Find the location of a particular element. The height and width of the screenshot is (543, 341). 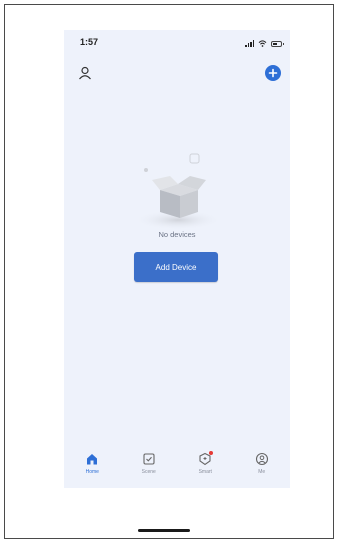

empty-state-message: No devices is located at coordinates (177, 234).